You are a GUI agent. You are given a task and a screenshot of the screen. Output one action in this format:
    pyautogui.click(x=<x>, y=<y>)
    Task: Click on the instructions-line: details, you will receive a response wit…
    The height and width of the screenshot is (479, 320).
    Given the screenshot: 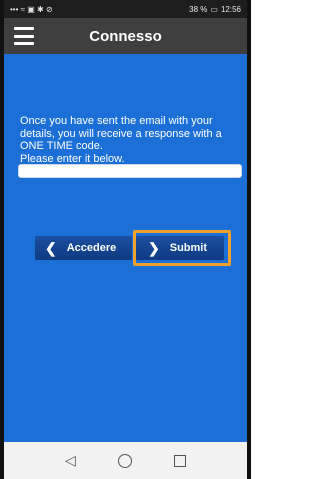 What is the action you would take?
    pyautogui.click(x=121, y=133)
    